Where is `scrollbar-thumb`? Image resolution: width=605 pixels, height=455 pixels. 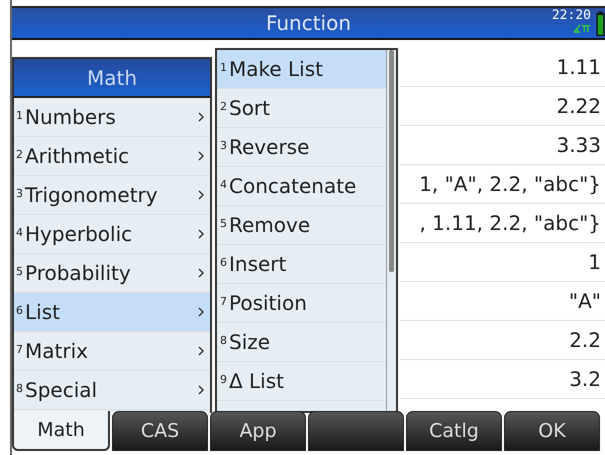
scrollbar-thumb is located at coordinates (391, 161).